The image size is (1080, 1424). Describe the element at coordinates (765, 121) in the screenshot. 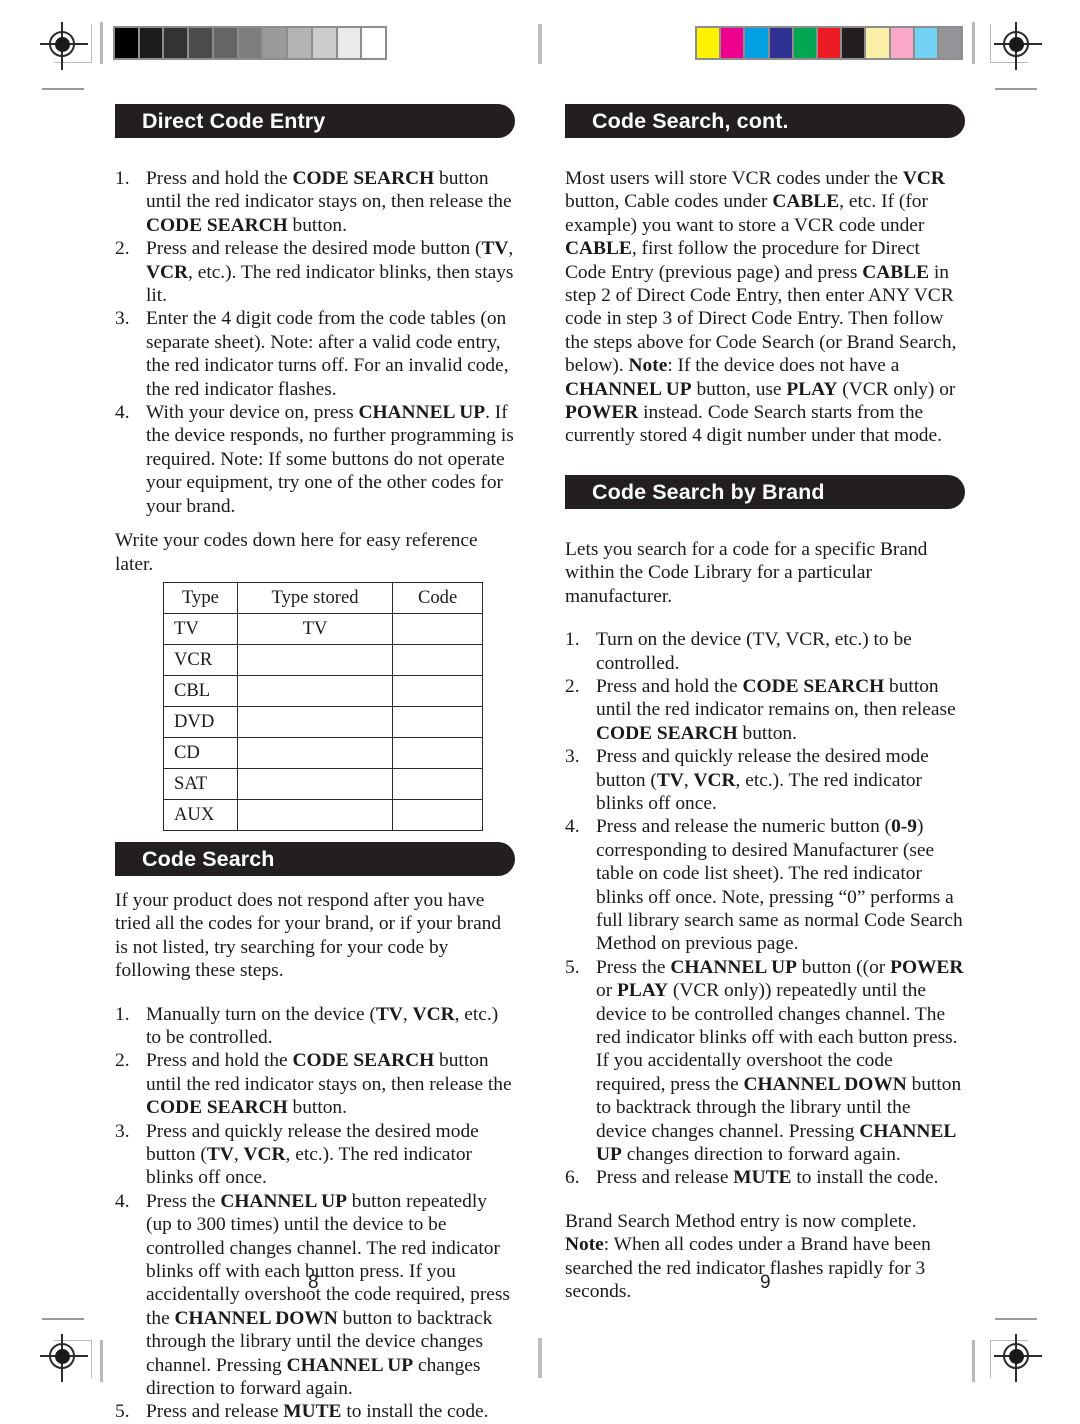

I see `section-header-code-search-cont: Code Search, cont.` at that location.